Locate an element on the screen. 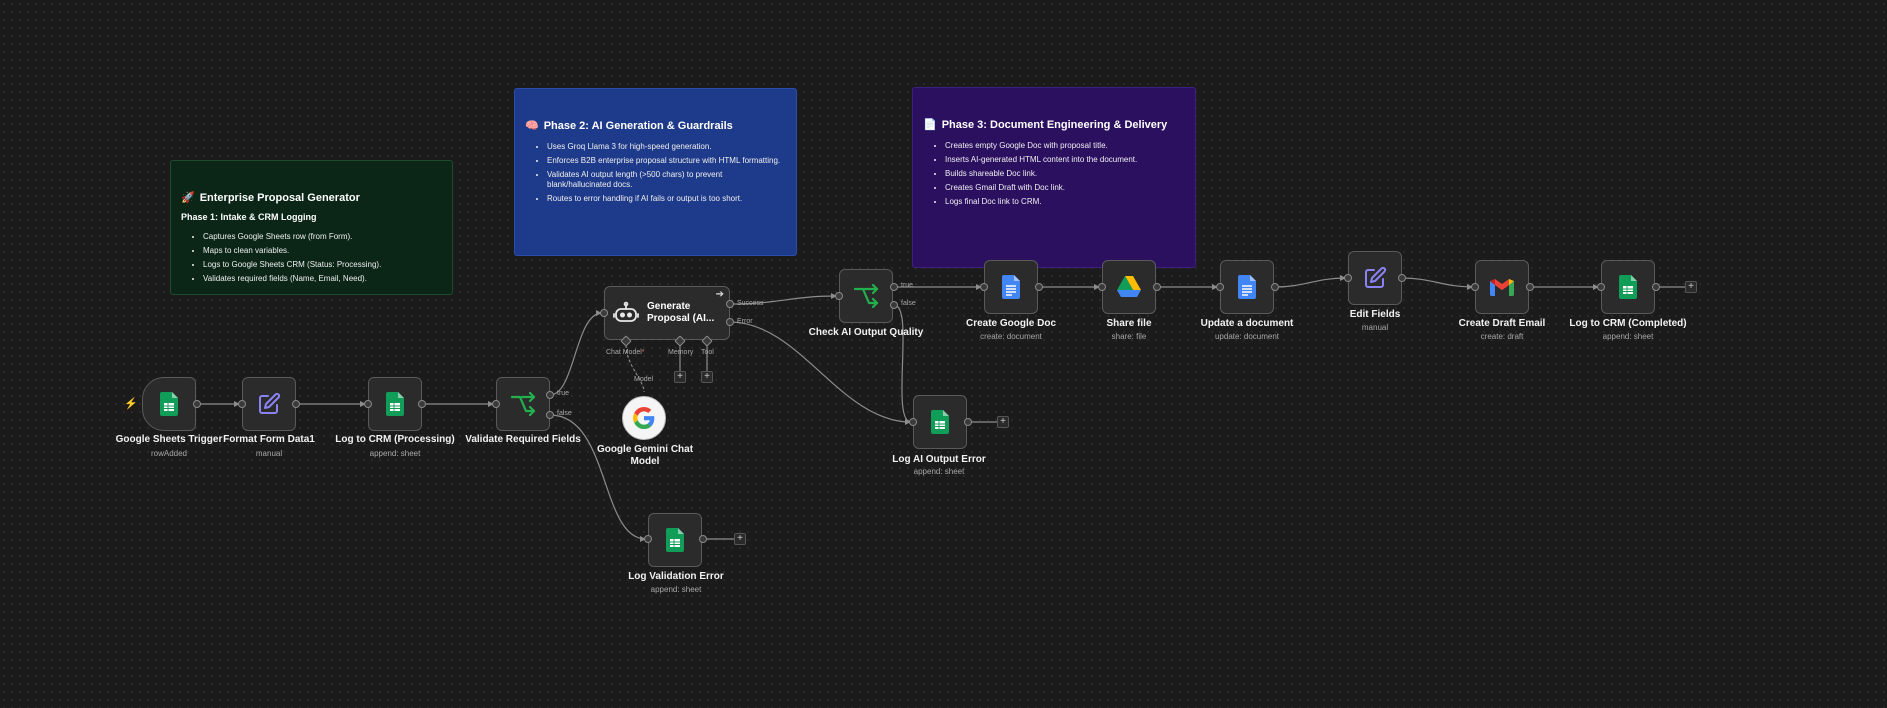 This screenshot has height=708, width=1887. node-update-document is located at coordinates (1247, 287).